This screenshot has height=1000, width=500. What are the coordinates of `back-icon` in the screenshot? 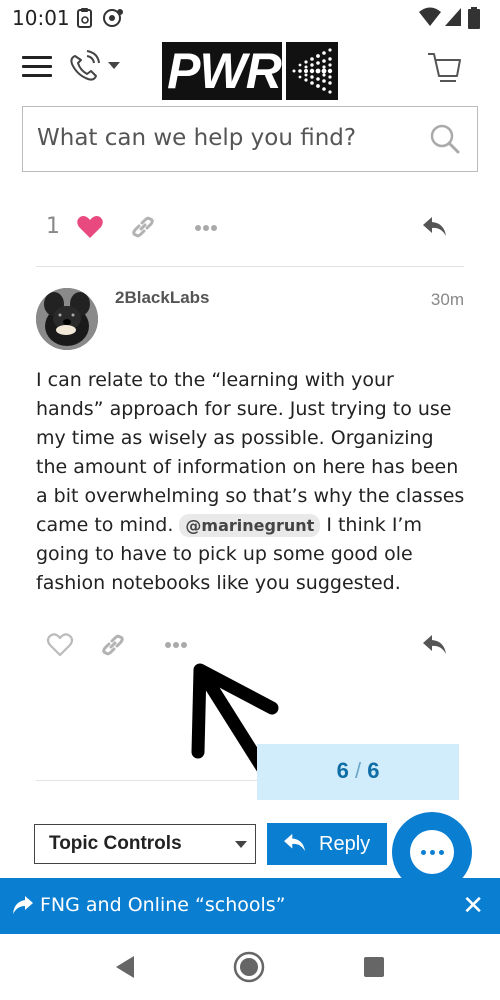 It's located at (125, 967).